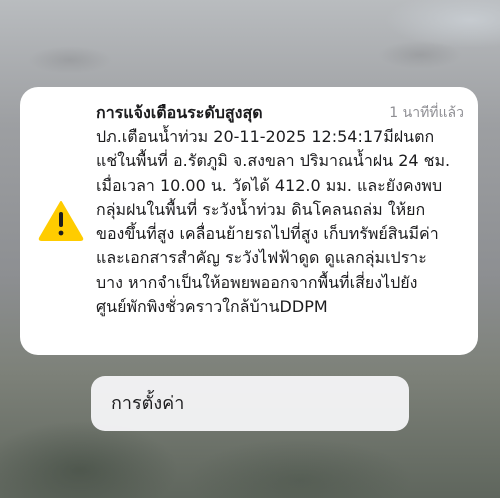 The height and width of the screenshot is (498, 500). I want to click on notification-title: การแจ้งเตือนระดับสูงสุด, so click(179, 112).